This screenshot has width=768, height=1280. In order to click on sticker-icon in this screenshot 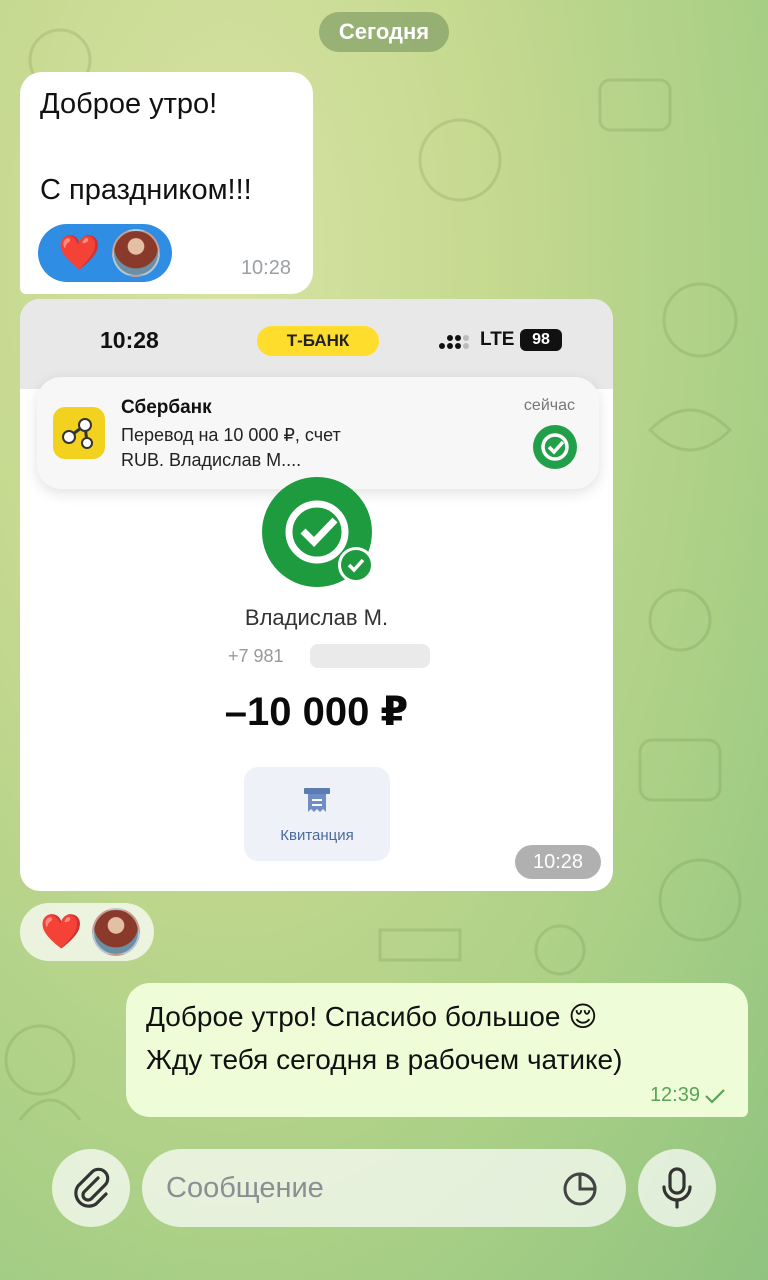, I will do `click(580, 1189)`.